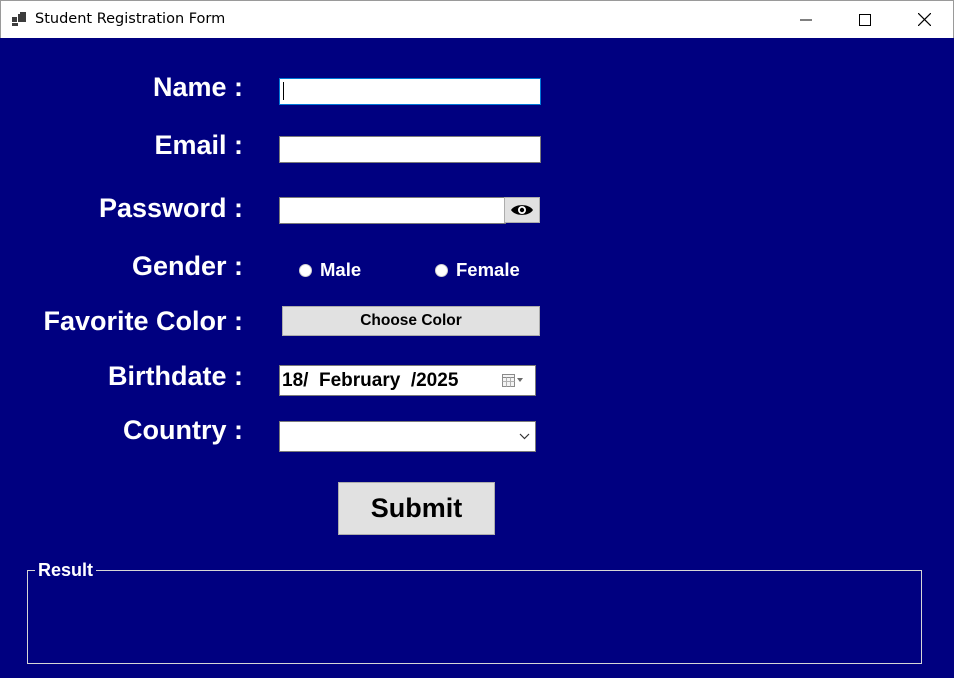 The width and height of the screenshot is (954, 678). I want to click on close-button, so click(924, 19).